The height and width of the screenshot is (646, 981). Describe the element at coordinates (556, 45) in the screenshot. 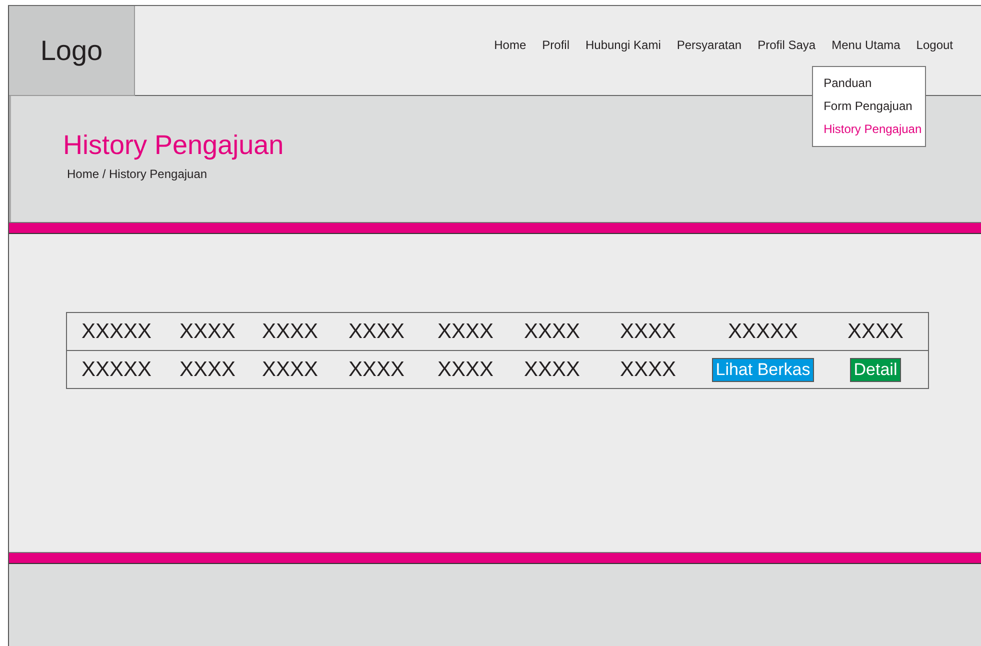

I see `nav-link: Profil` at that location.